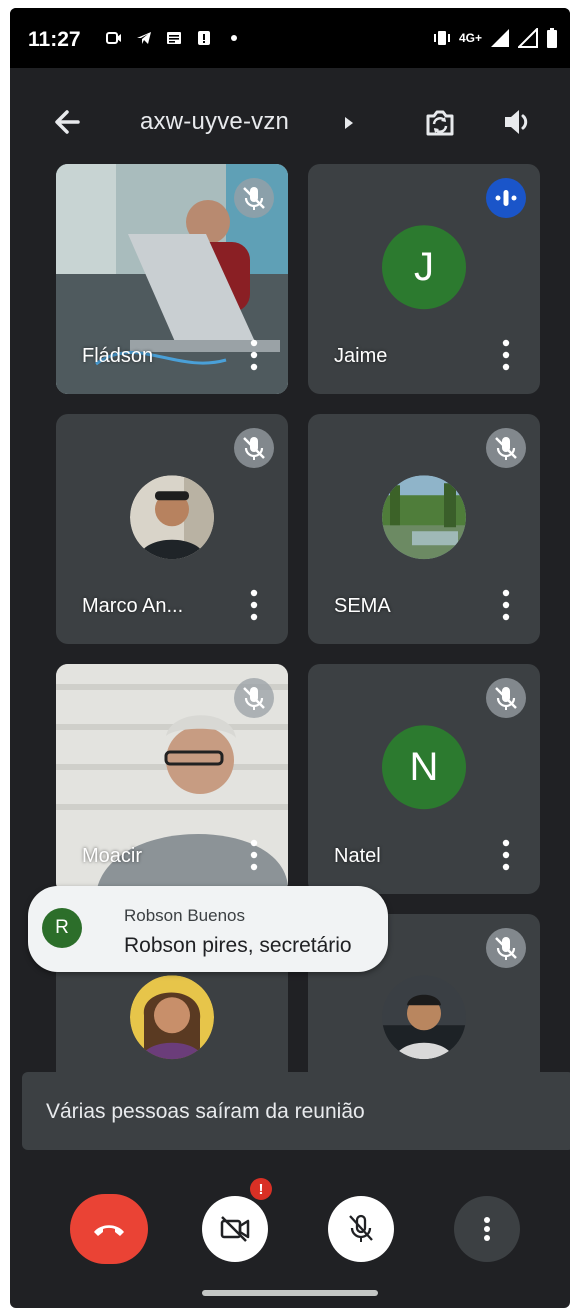  I want to click on battery-icon, so click(552, 38).